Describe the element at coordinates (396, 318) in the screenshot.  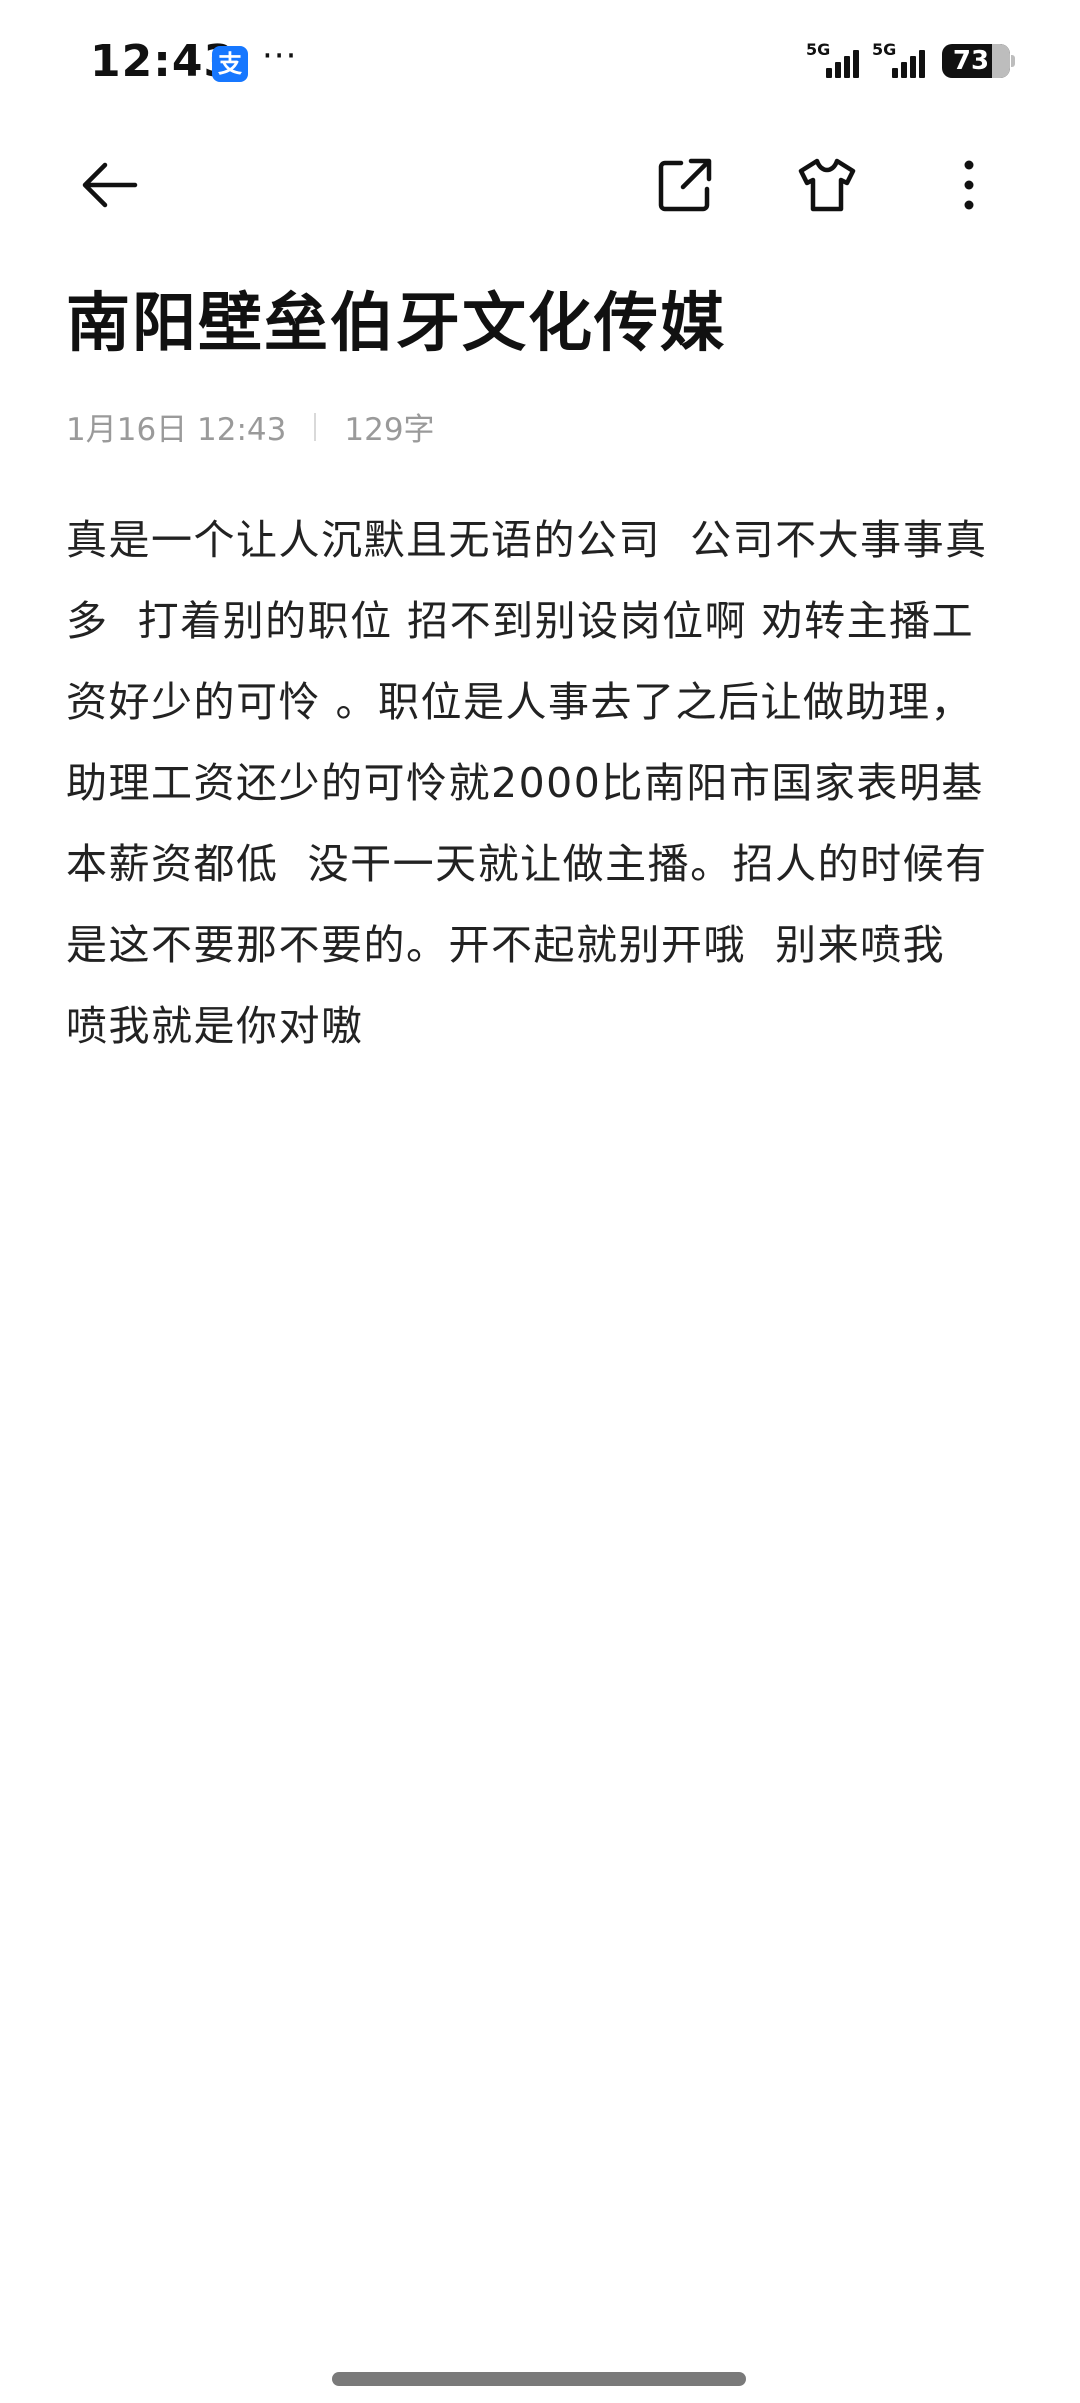
I see `note-title: 南阳壁垒伯牙文化传媒` at that location.